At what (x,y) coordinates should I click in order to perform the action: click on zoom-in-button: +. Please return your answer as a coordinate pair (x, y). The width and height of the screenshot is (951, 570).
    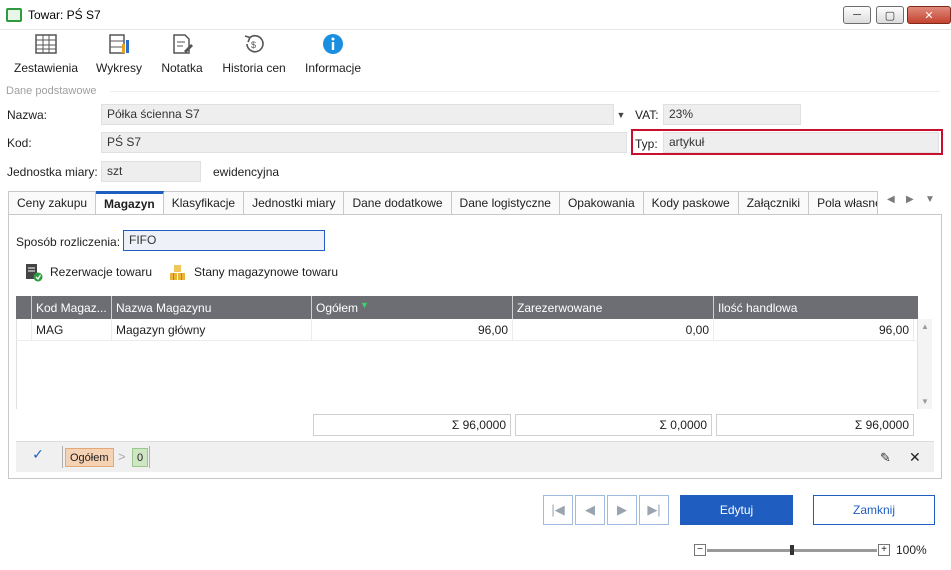
    Looking at the image, I should click on (884, 550).